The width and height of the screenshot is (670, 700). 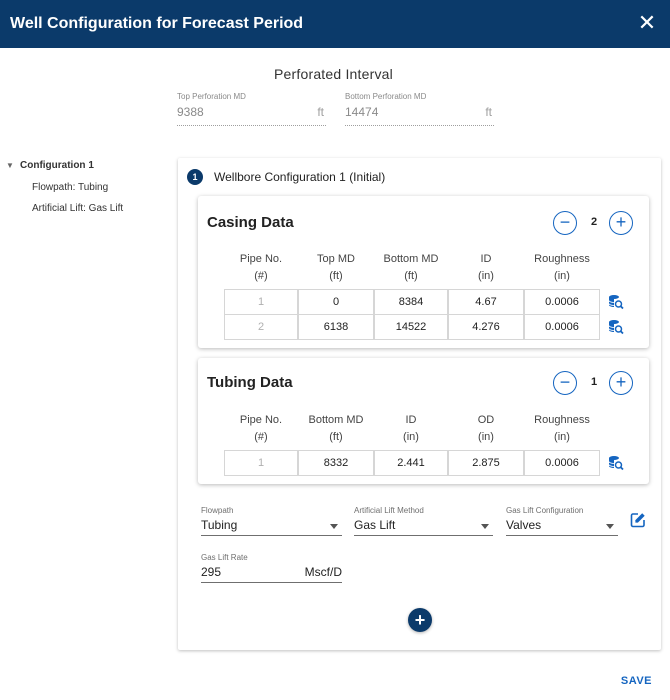 I want to click on tubing-increment-button: +, so click(x=621, y=383).